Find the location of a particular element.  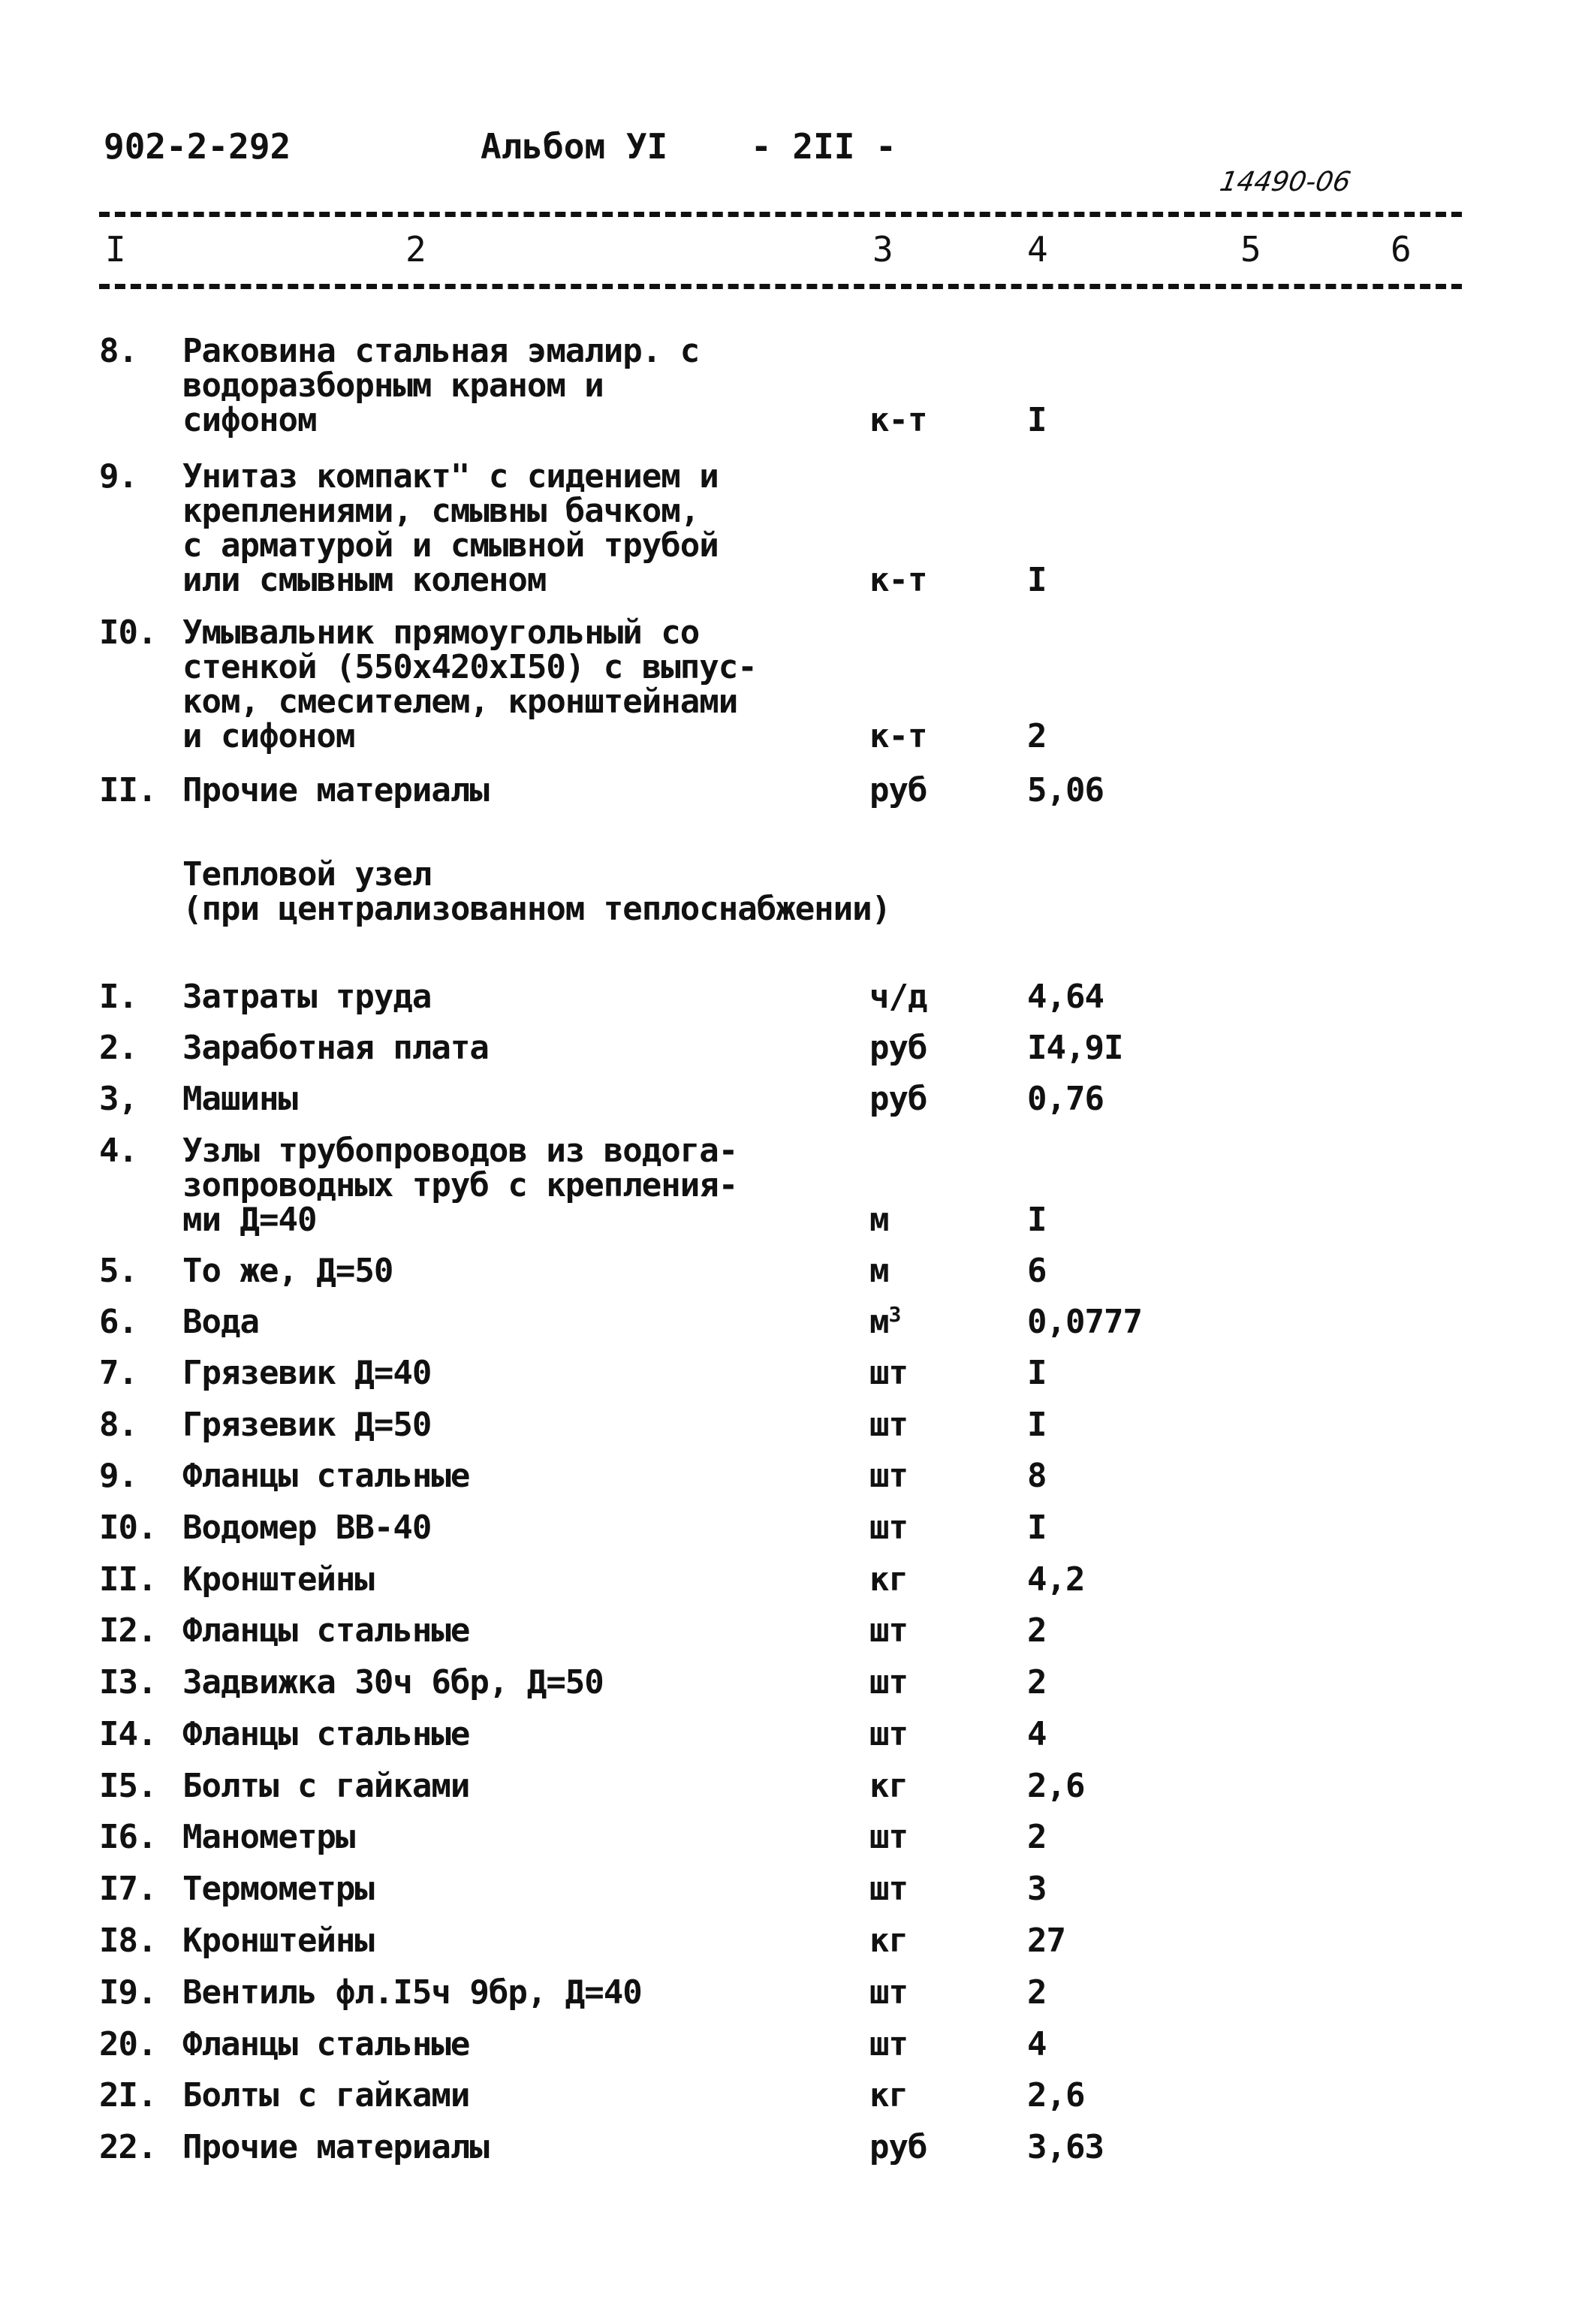

item-unit: м3 is located at coordinates (885, 1321).